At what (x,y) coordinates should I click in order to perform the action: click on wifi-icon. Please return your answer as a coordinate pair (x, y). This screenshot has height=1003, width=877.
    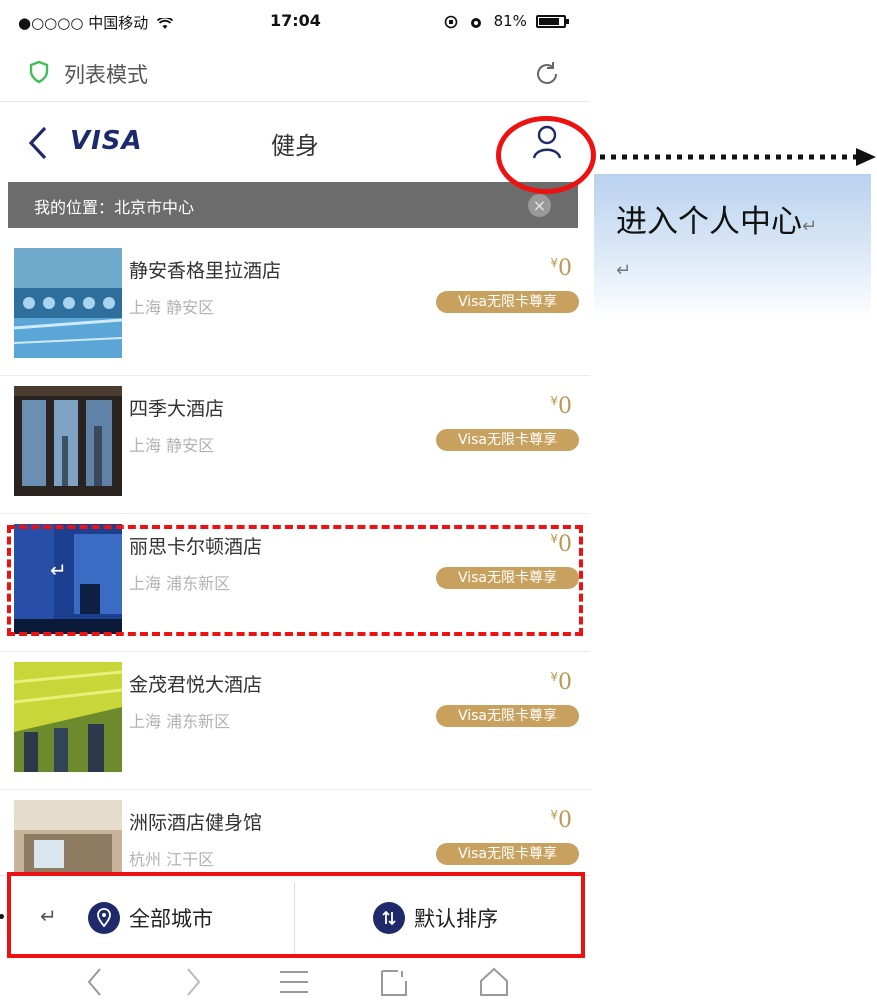
    Looking at the image, I should click on (165, 22).